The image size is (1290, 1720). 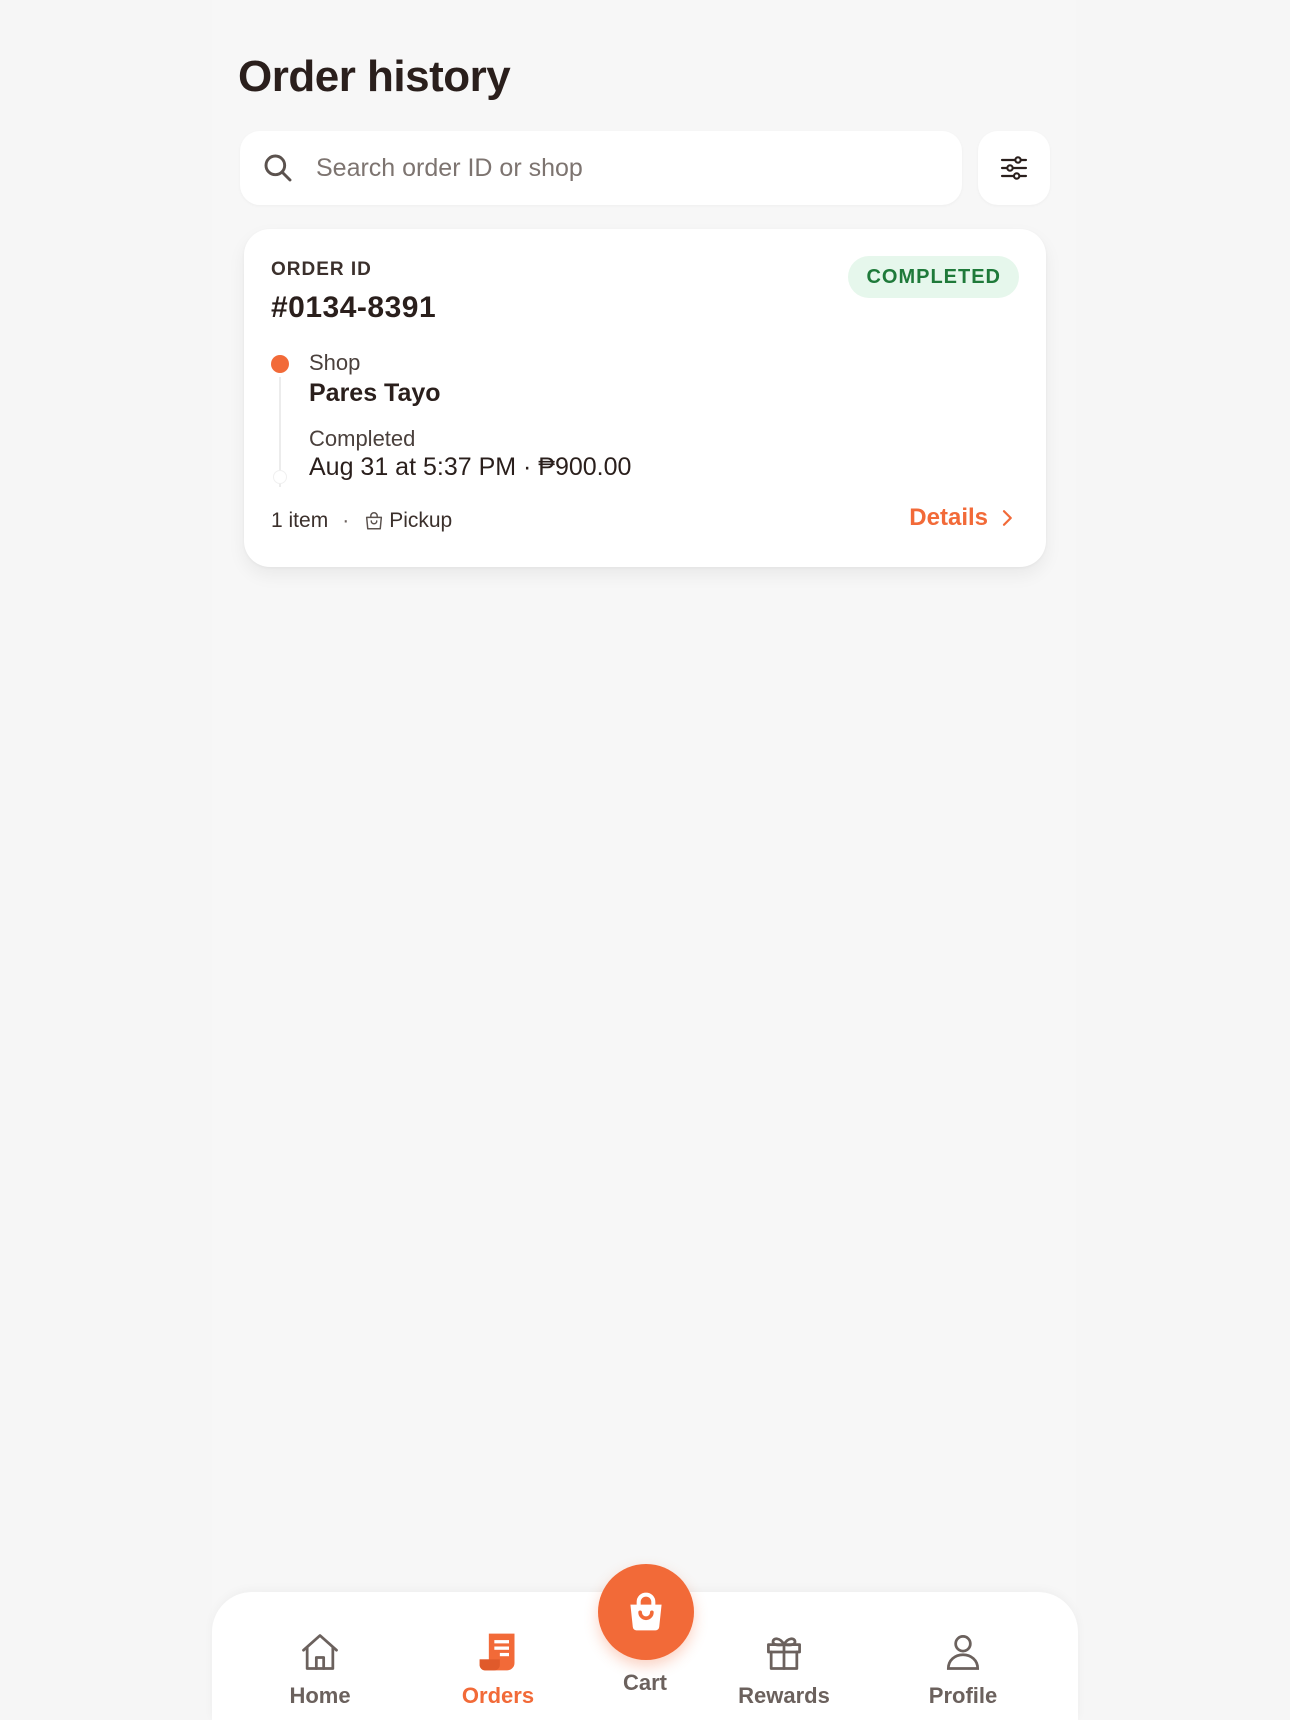 I want to click on order-meta: 1 item · Pickup, so click(x=361, y=521).